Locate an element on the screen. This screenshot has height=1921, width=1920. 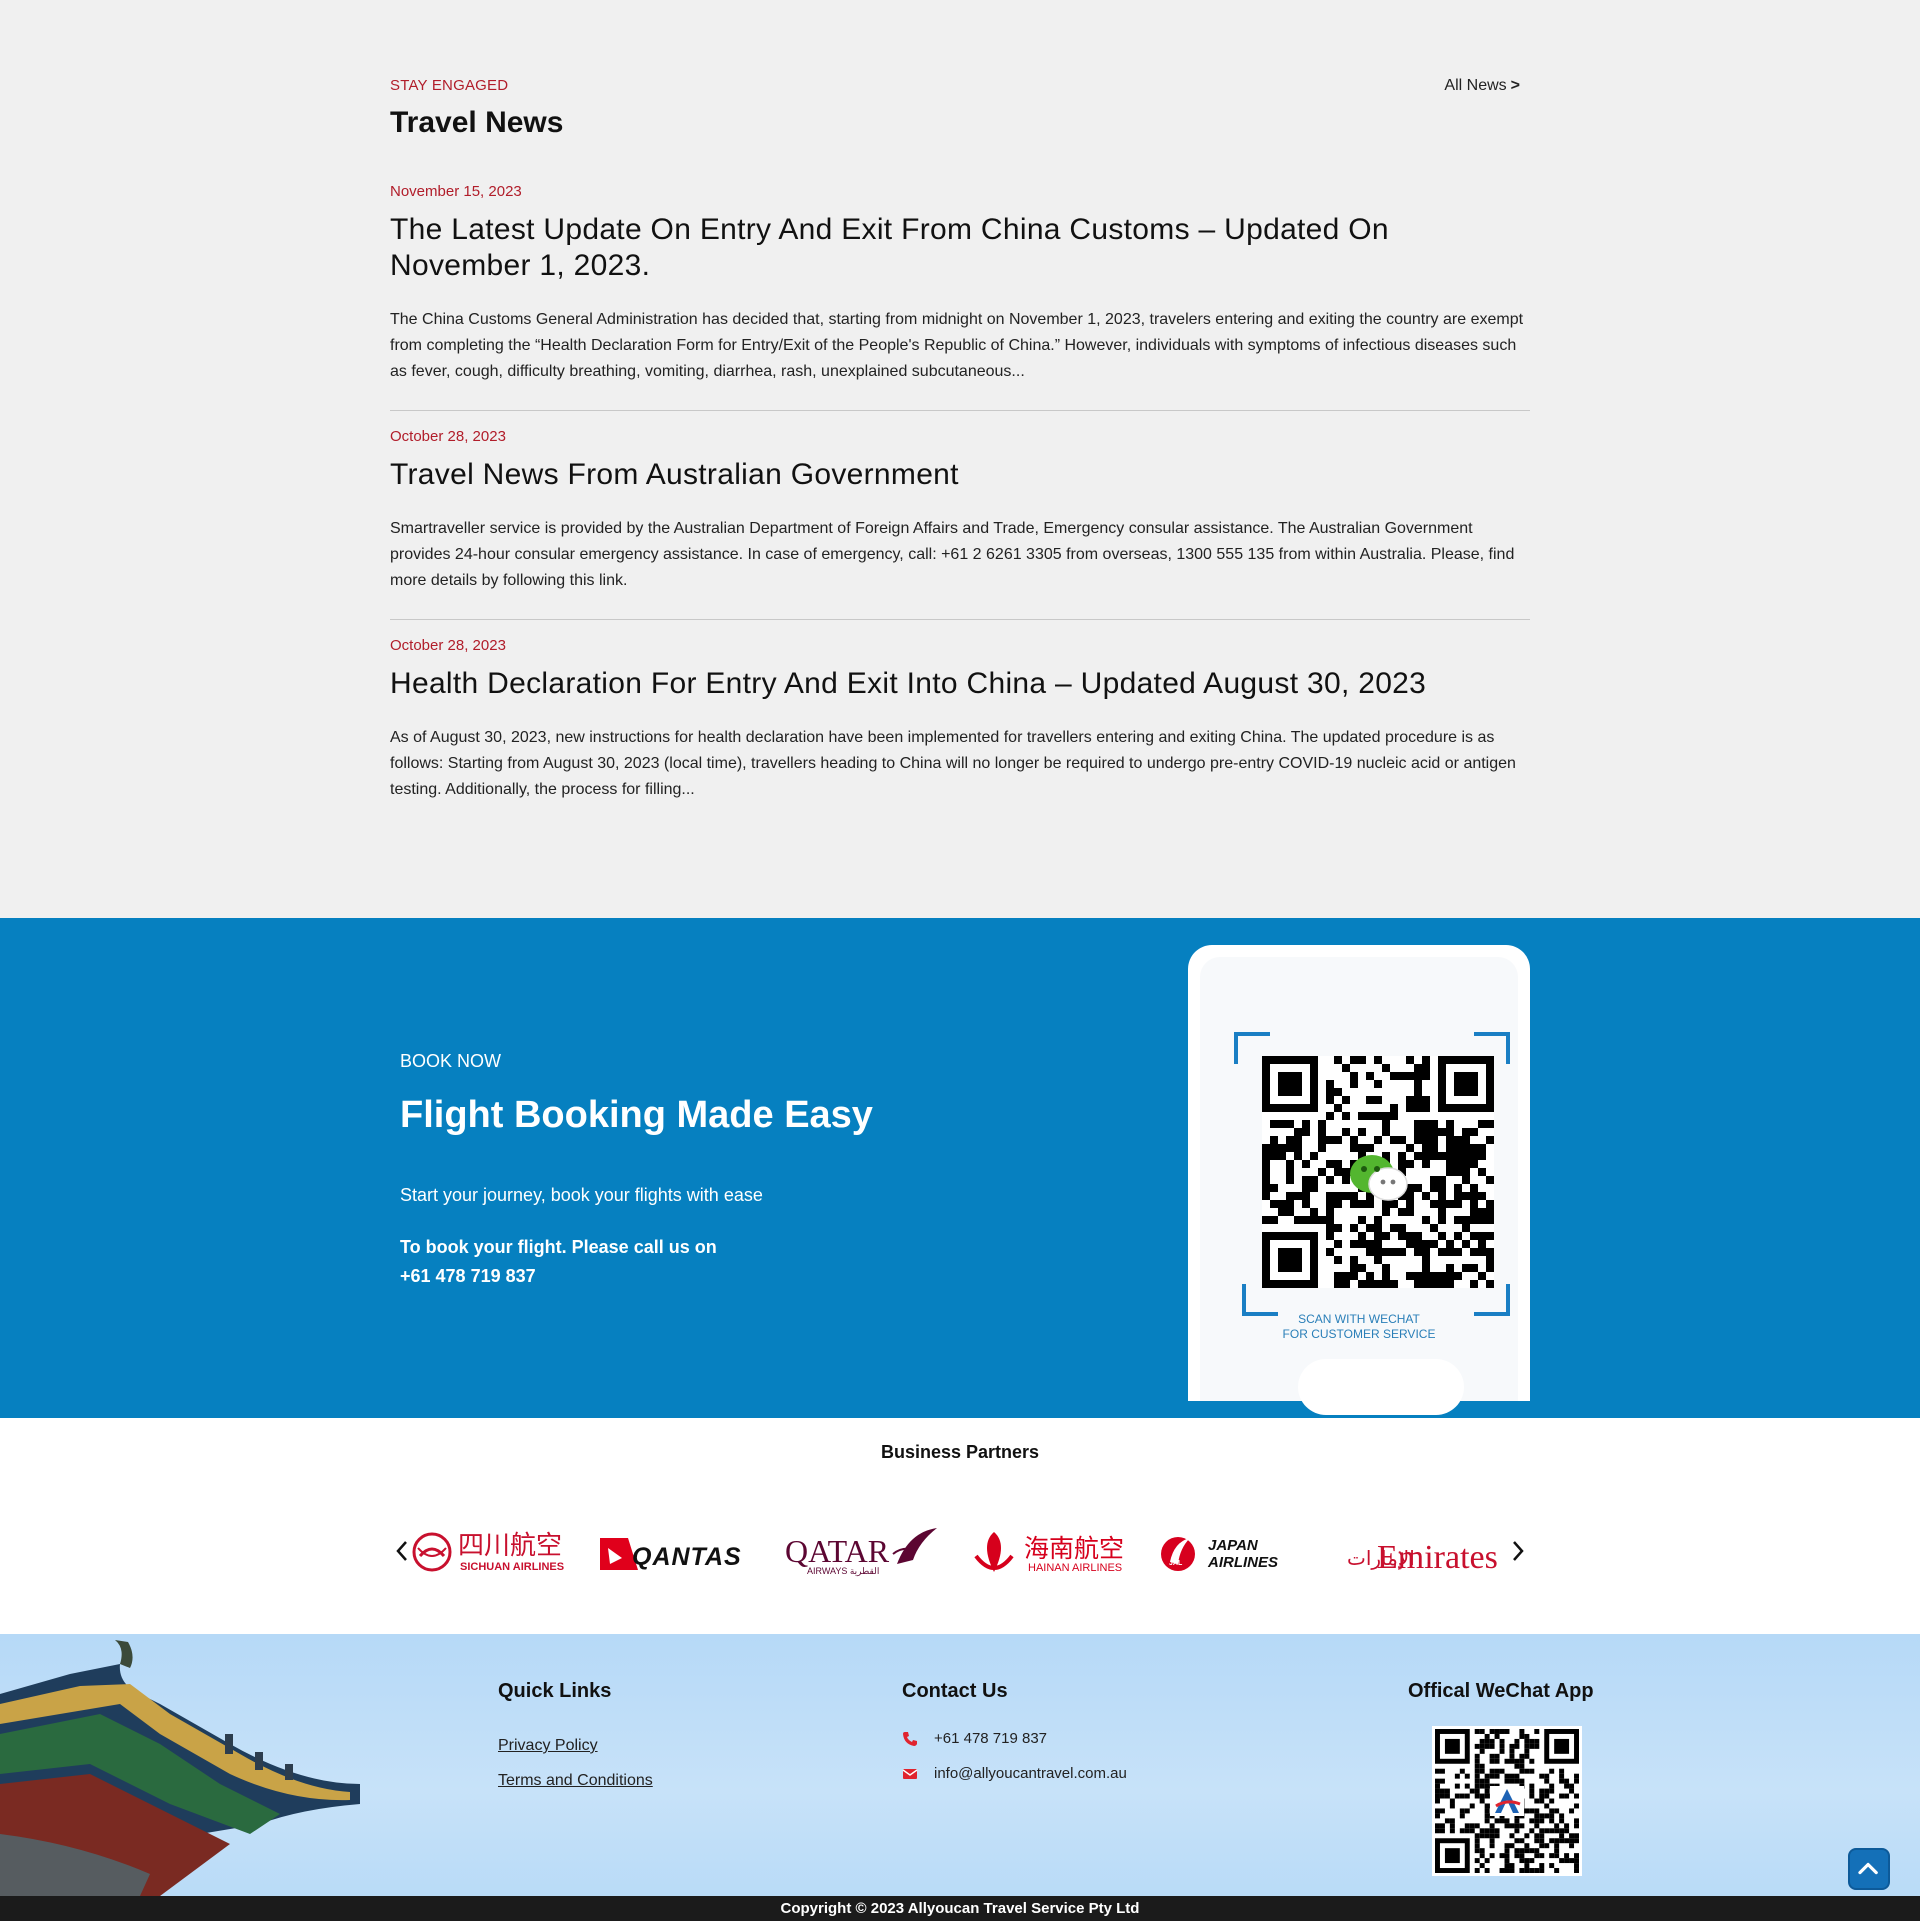
all-news-link: All News > is located at coordinates (1482, 86).